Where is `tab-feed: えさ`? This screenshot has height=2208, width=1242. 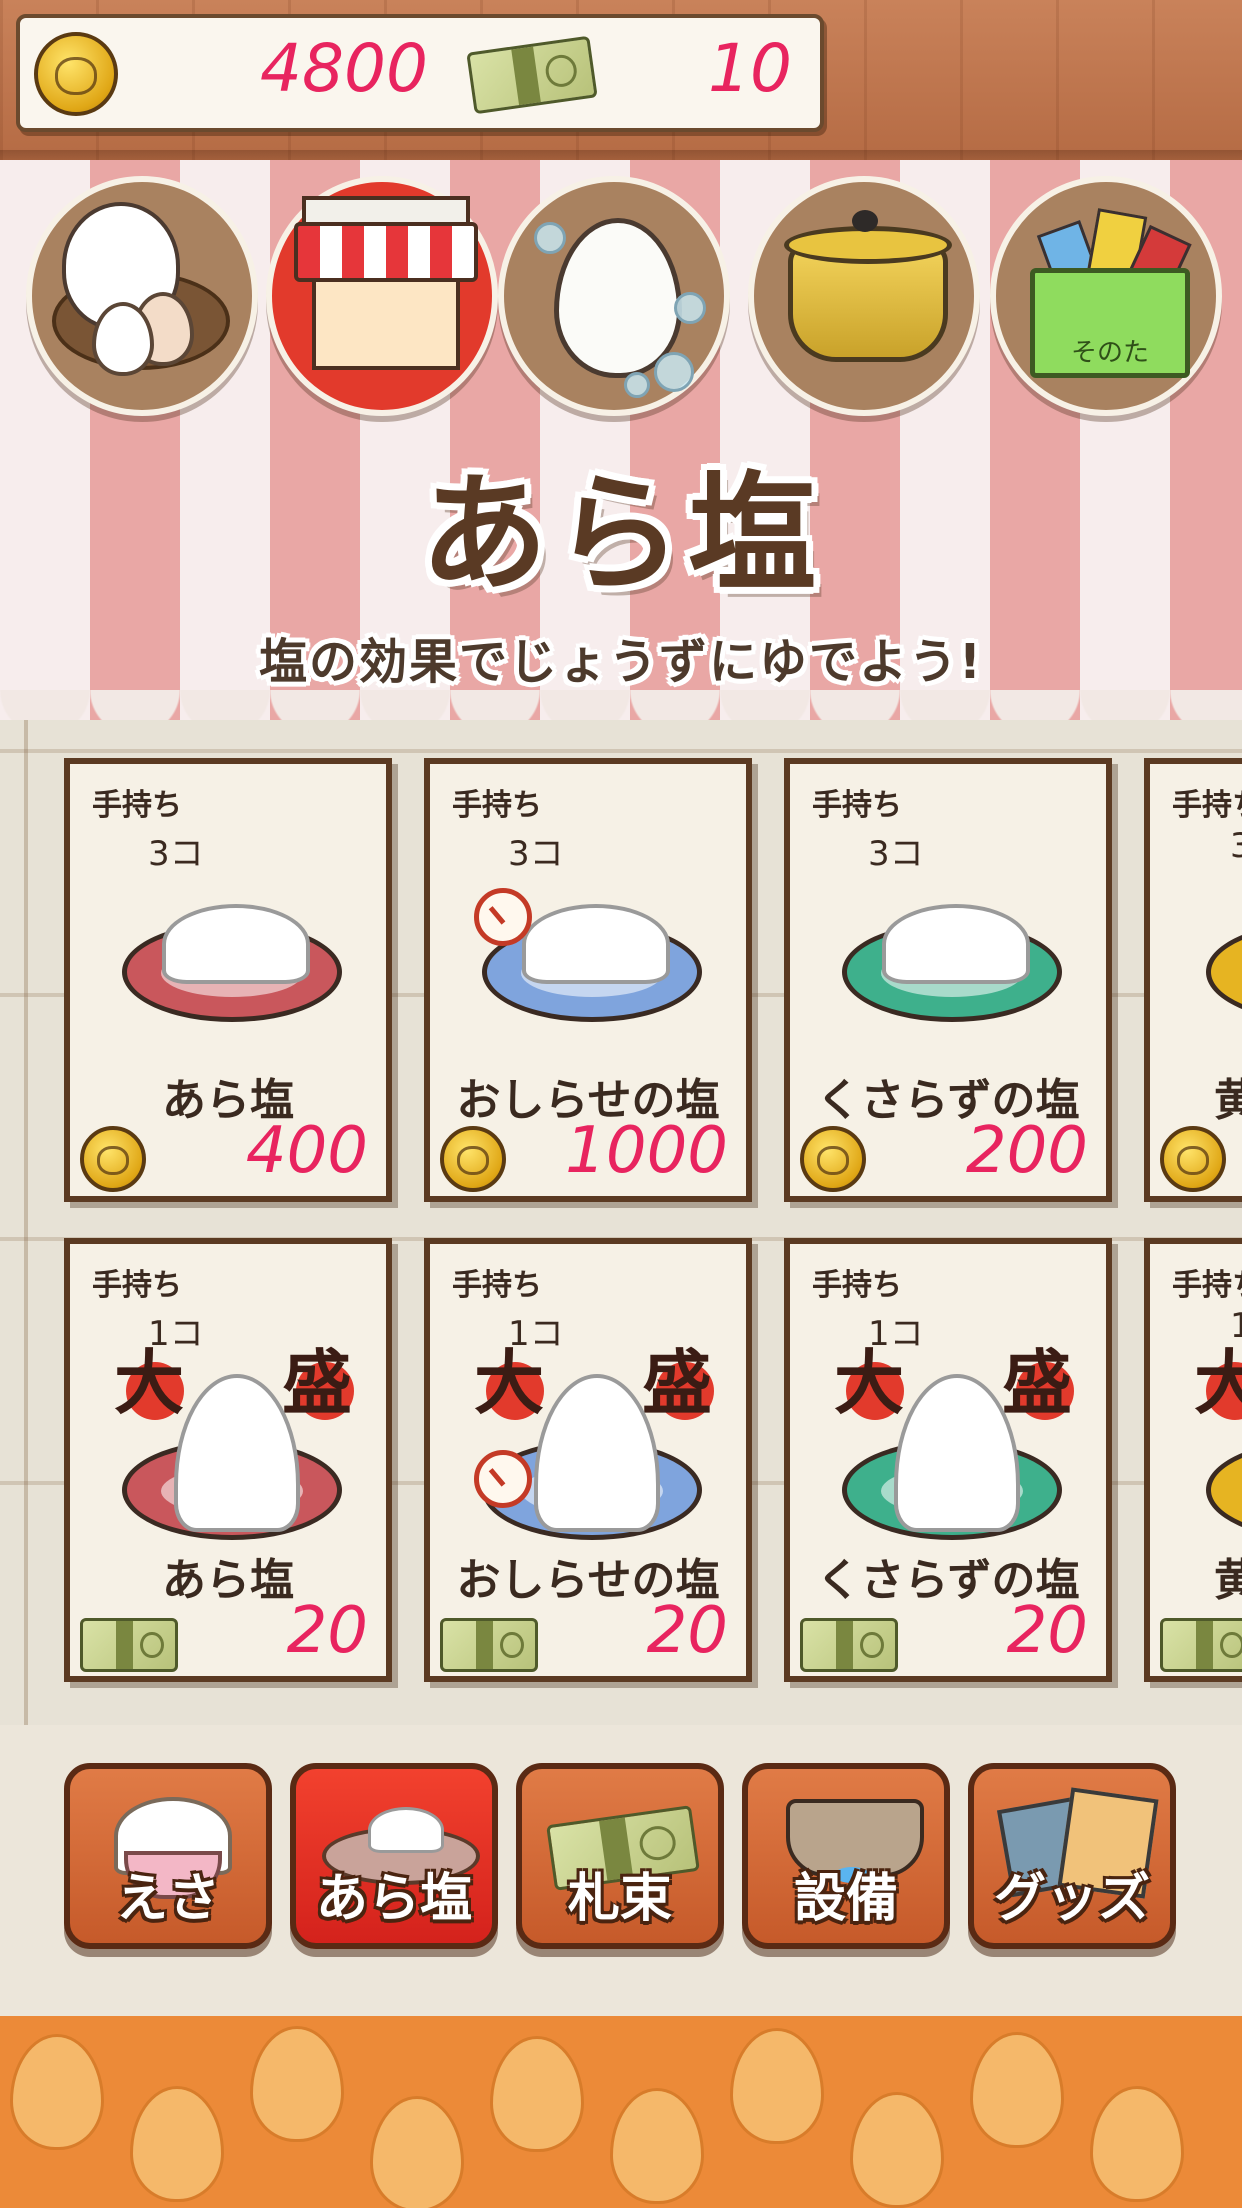 tab-feed: えさ is located at coordinates (168, 1856).